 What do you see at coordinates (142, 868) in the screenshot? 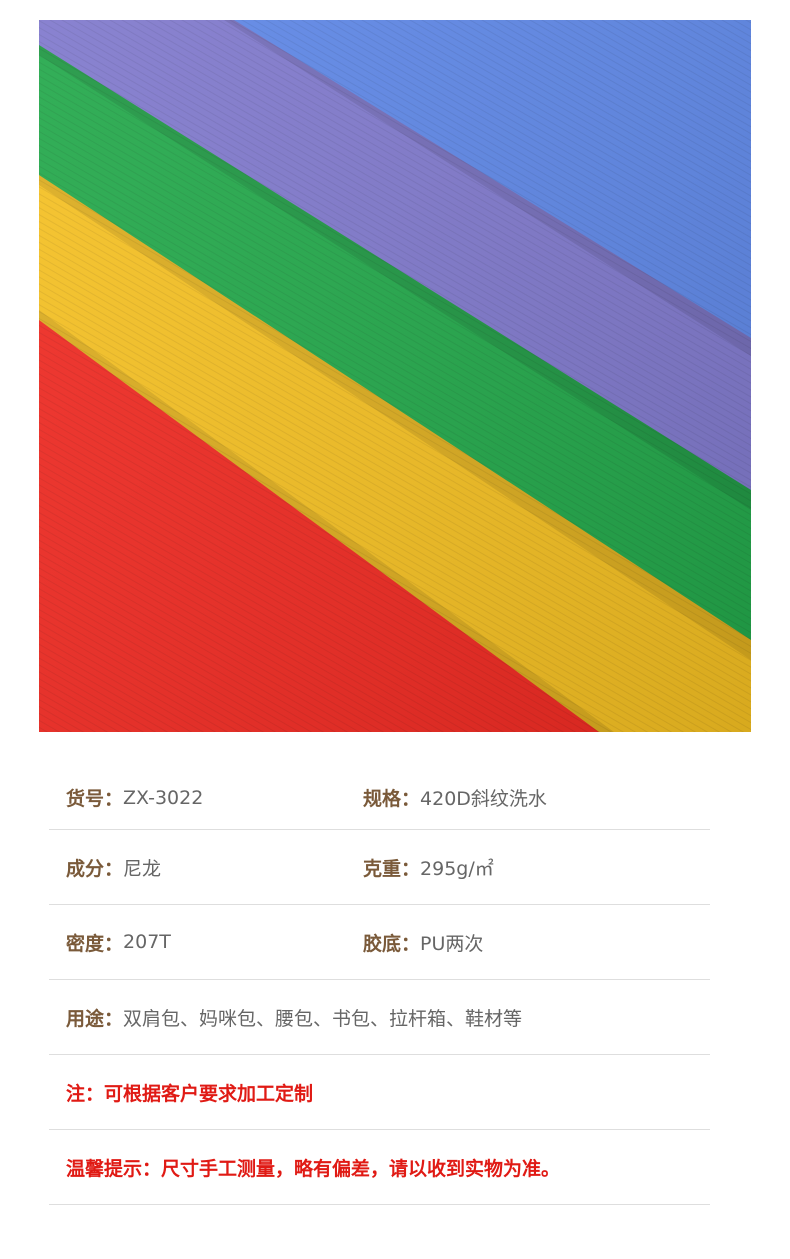
I see `composition-value: 尼龙` at bounding box center [142, 868].